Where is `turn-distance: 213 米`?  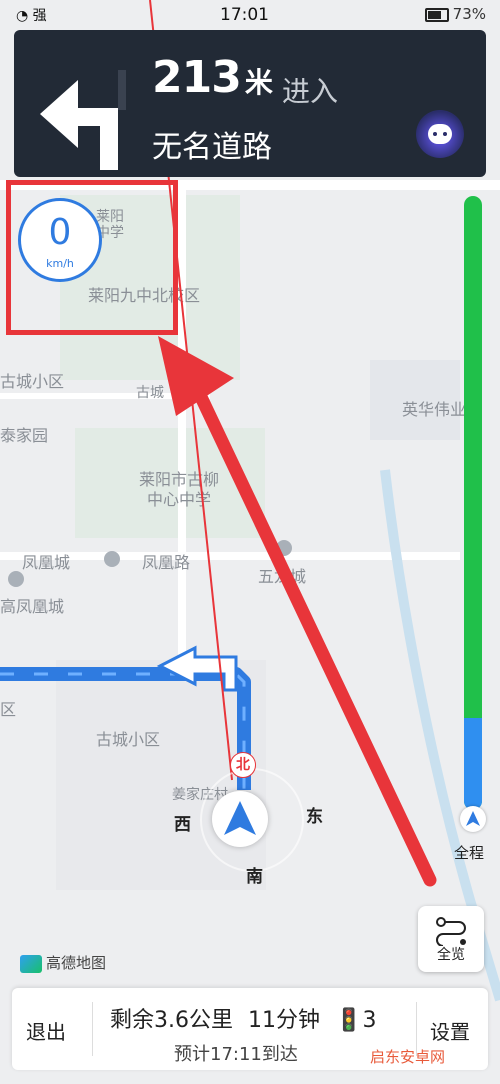
turn-distance: 213 米 is located at coordinates (212, 77).